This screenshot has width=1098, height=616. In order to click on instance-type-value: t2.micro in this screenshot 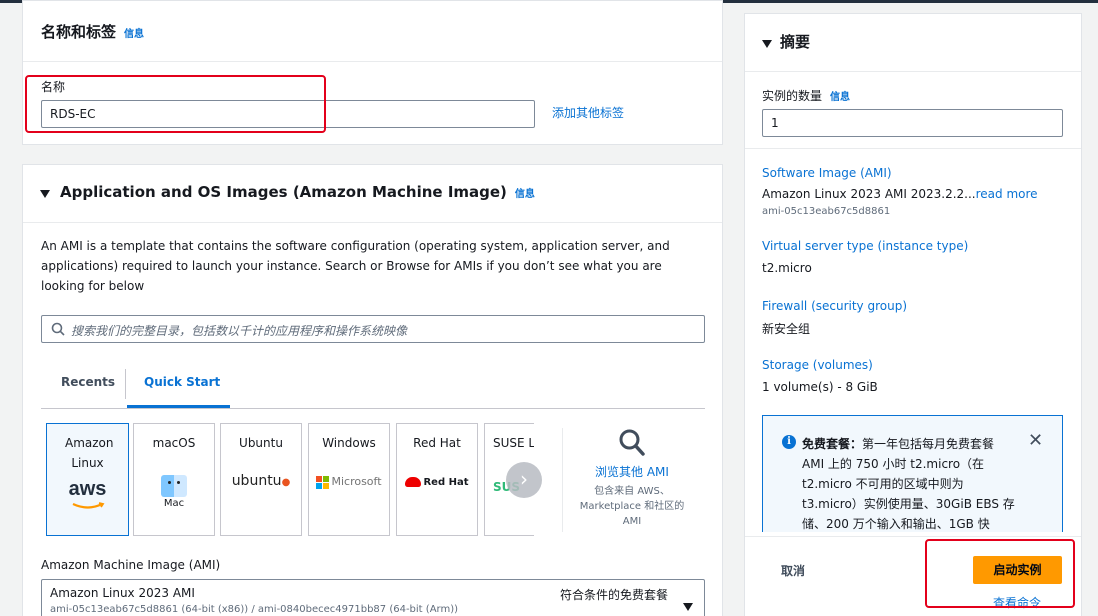, I will do `click(787, 268)`.